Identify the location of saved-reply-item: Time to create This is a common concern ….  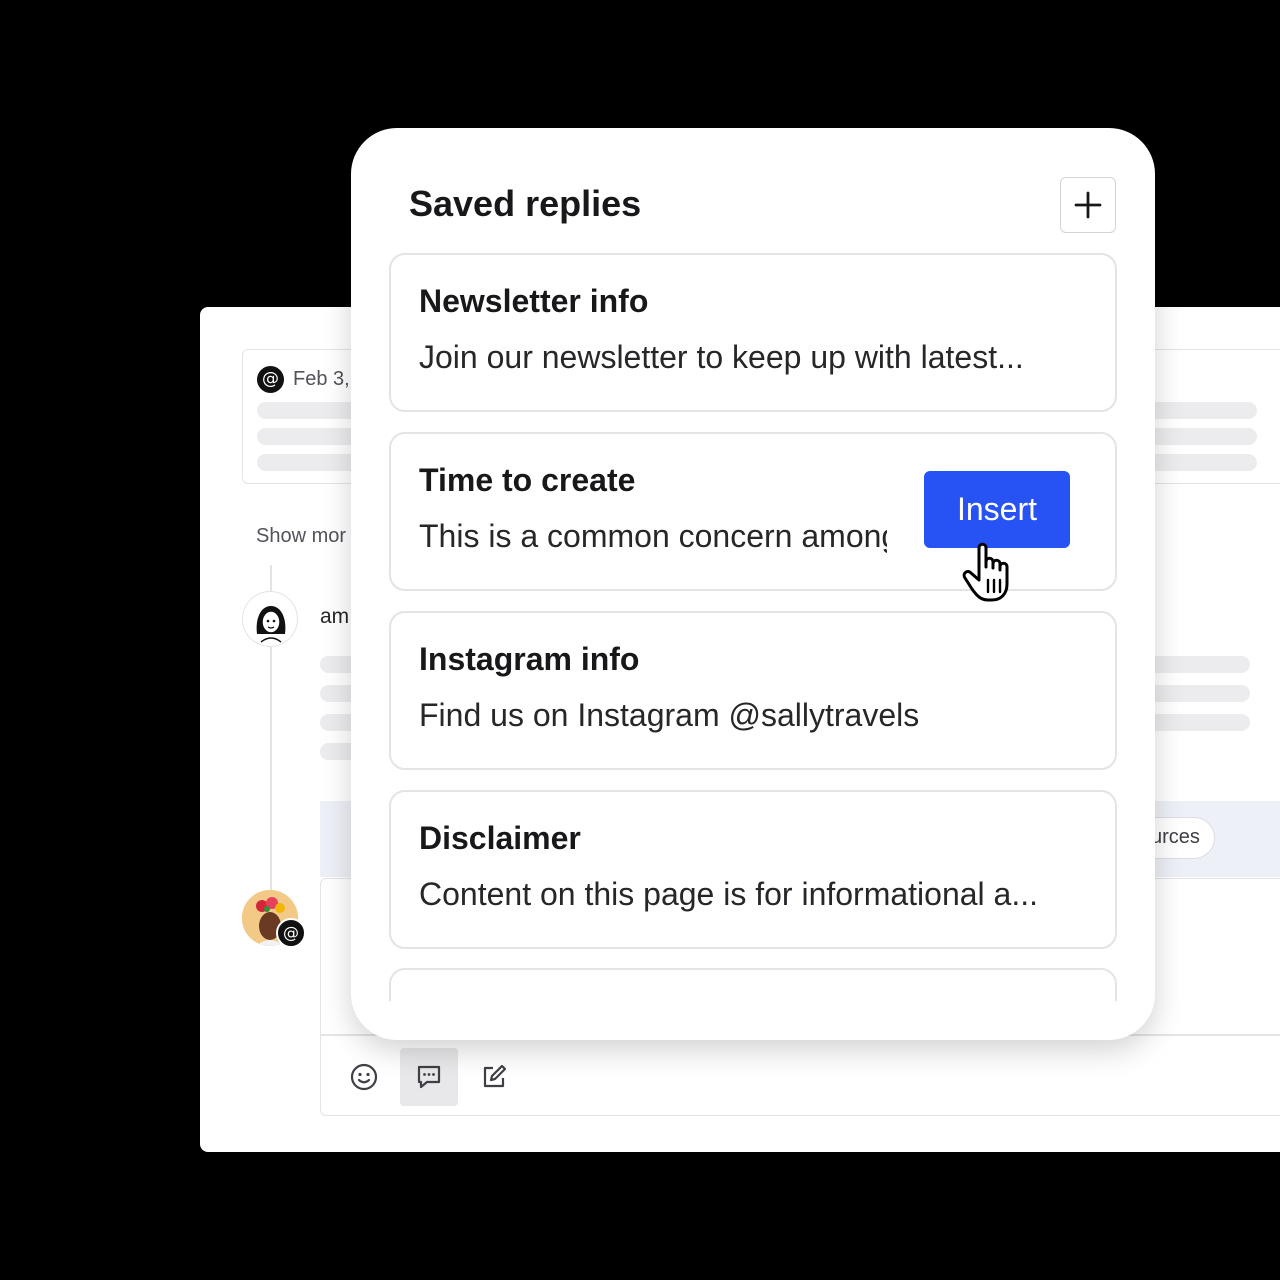
(753, 517).